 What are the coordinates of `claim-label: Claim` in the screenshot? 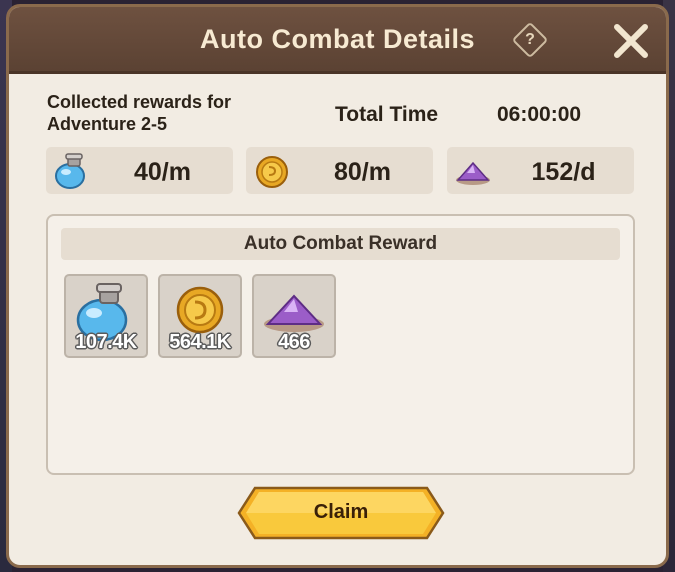 It's located at (341, 512).